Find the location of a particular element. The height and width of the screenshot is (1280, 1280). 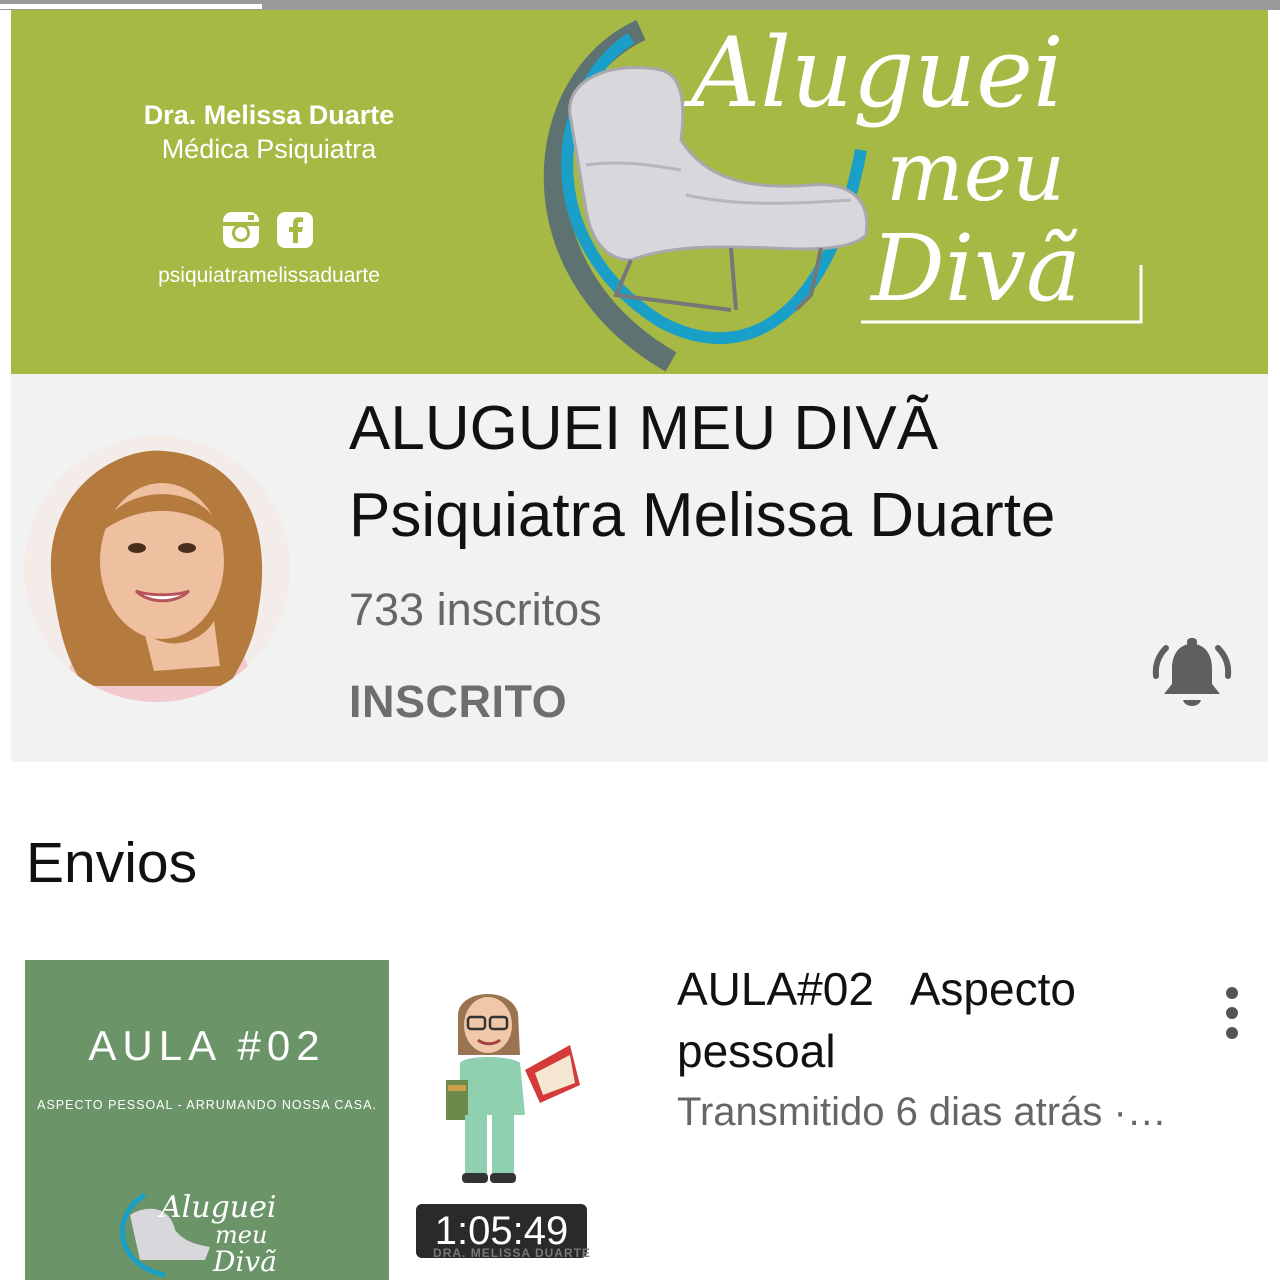

avatar-photo is located at coordinates (157, 569).